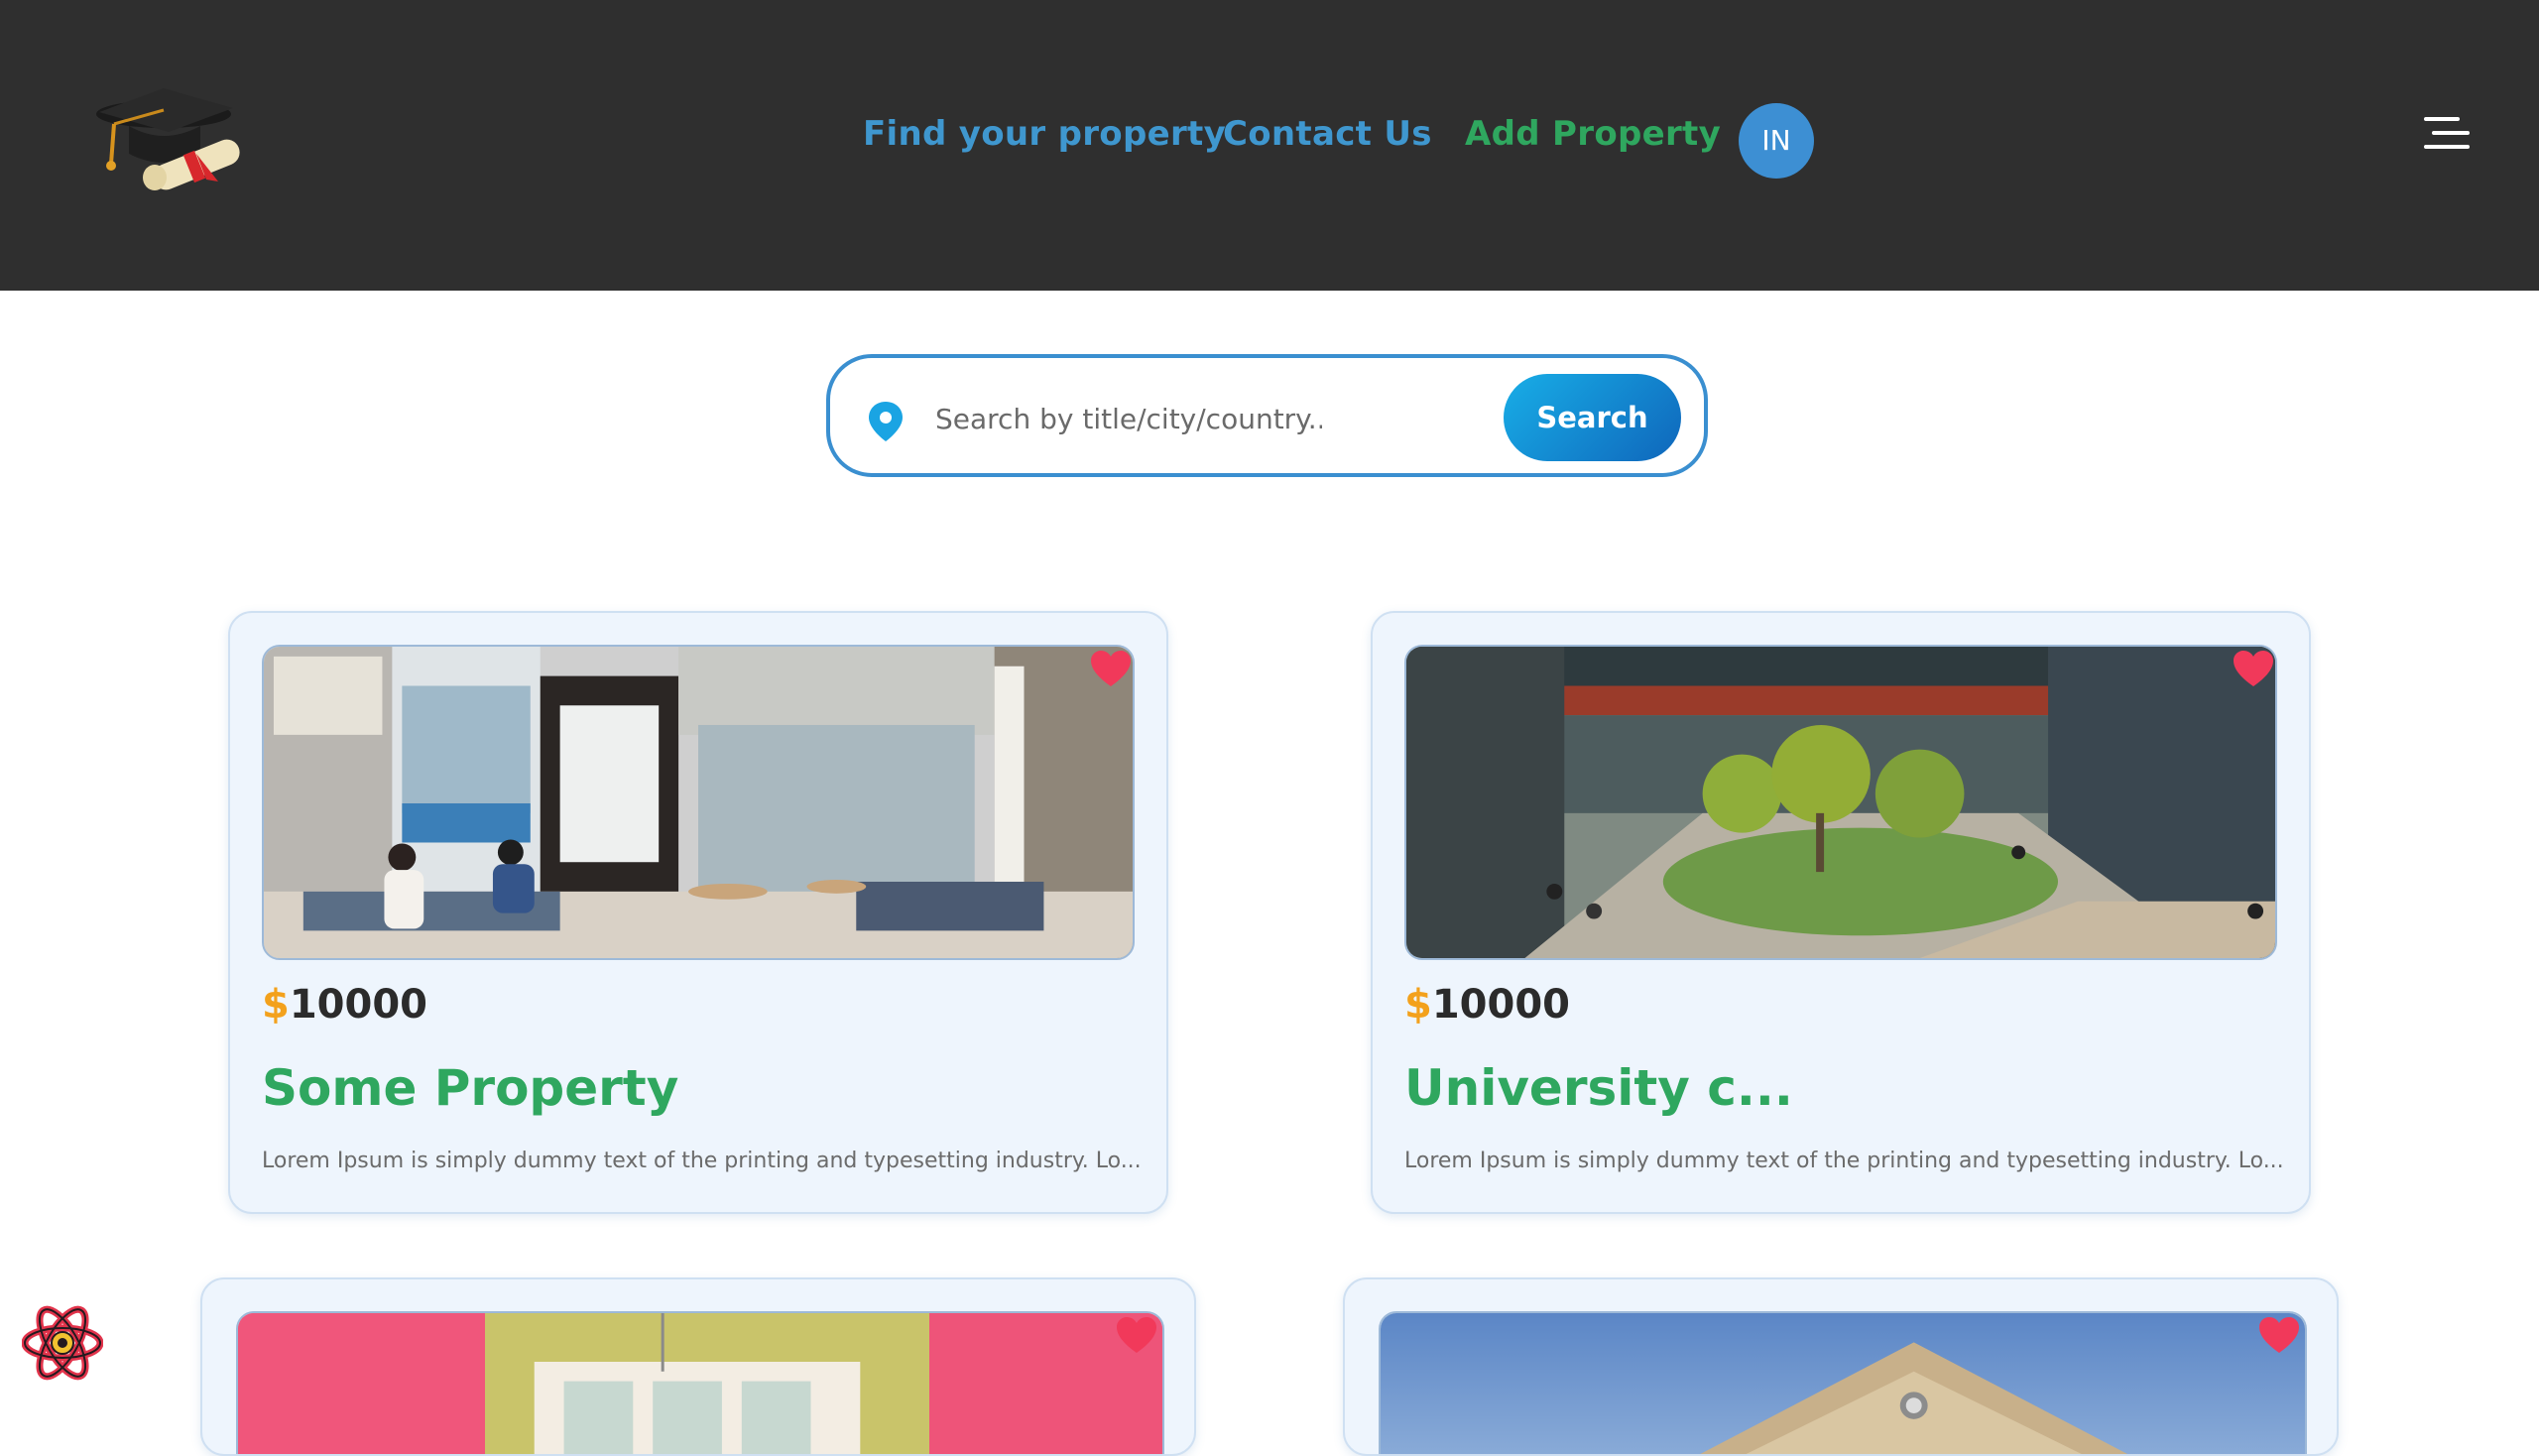  I want to click on graduation-cap-logo, so click(168, 133).